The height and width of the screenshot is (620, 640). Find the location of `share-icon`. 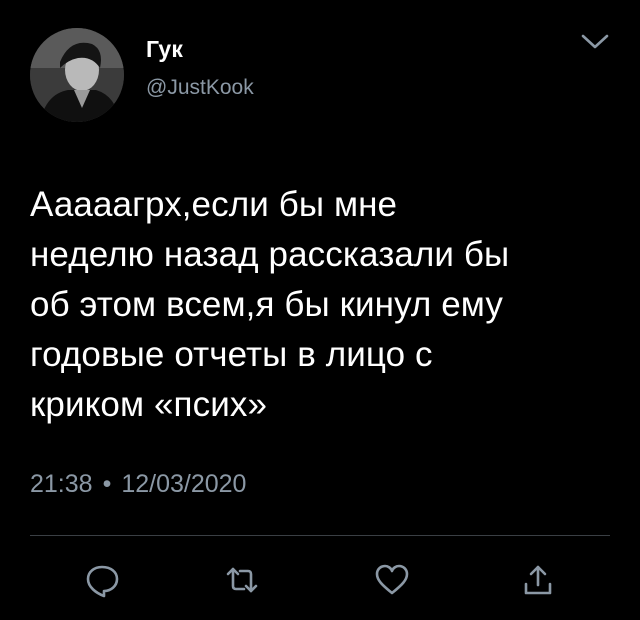

share-icon is located at coordinates (538, 580).